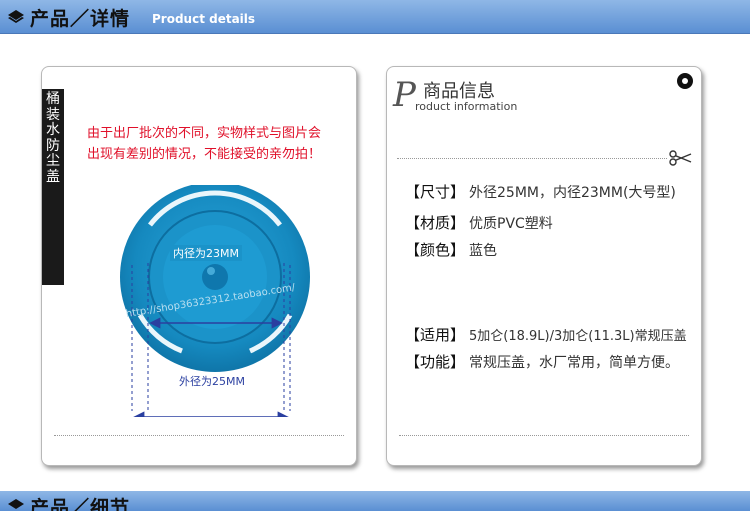 Image resolution: width=750 pixels, height=511 pixels. Describe the element at coordinates (542, 362) in the screenshot. I see `spec-function: 【功能】 常规压盖，水厂常用，简单方便。` at that location.